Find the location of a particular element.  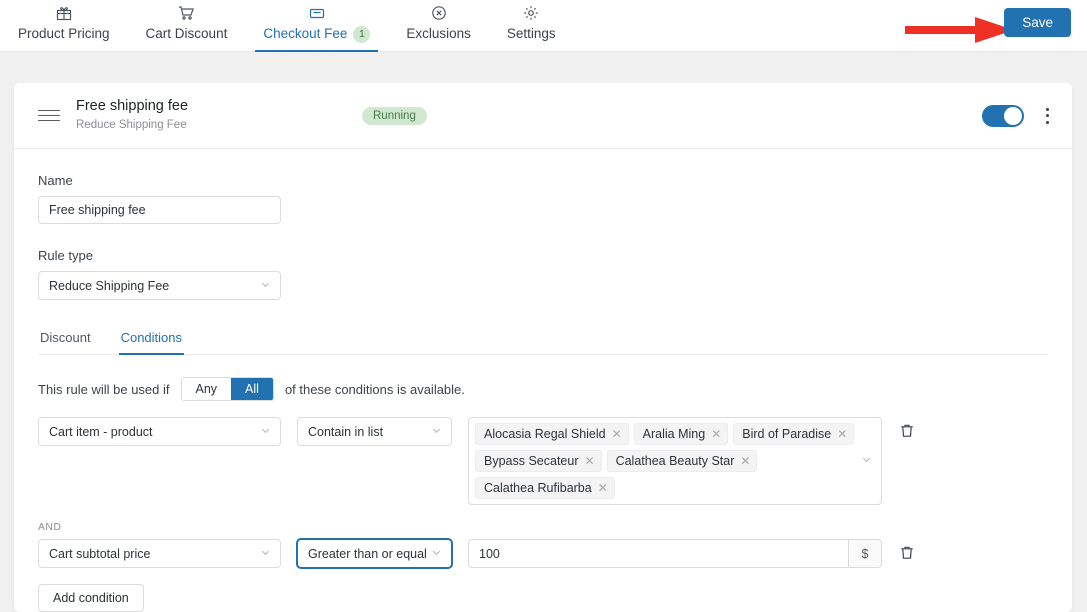

tab-conditions: Conditions is located at coordinates (151, 342).